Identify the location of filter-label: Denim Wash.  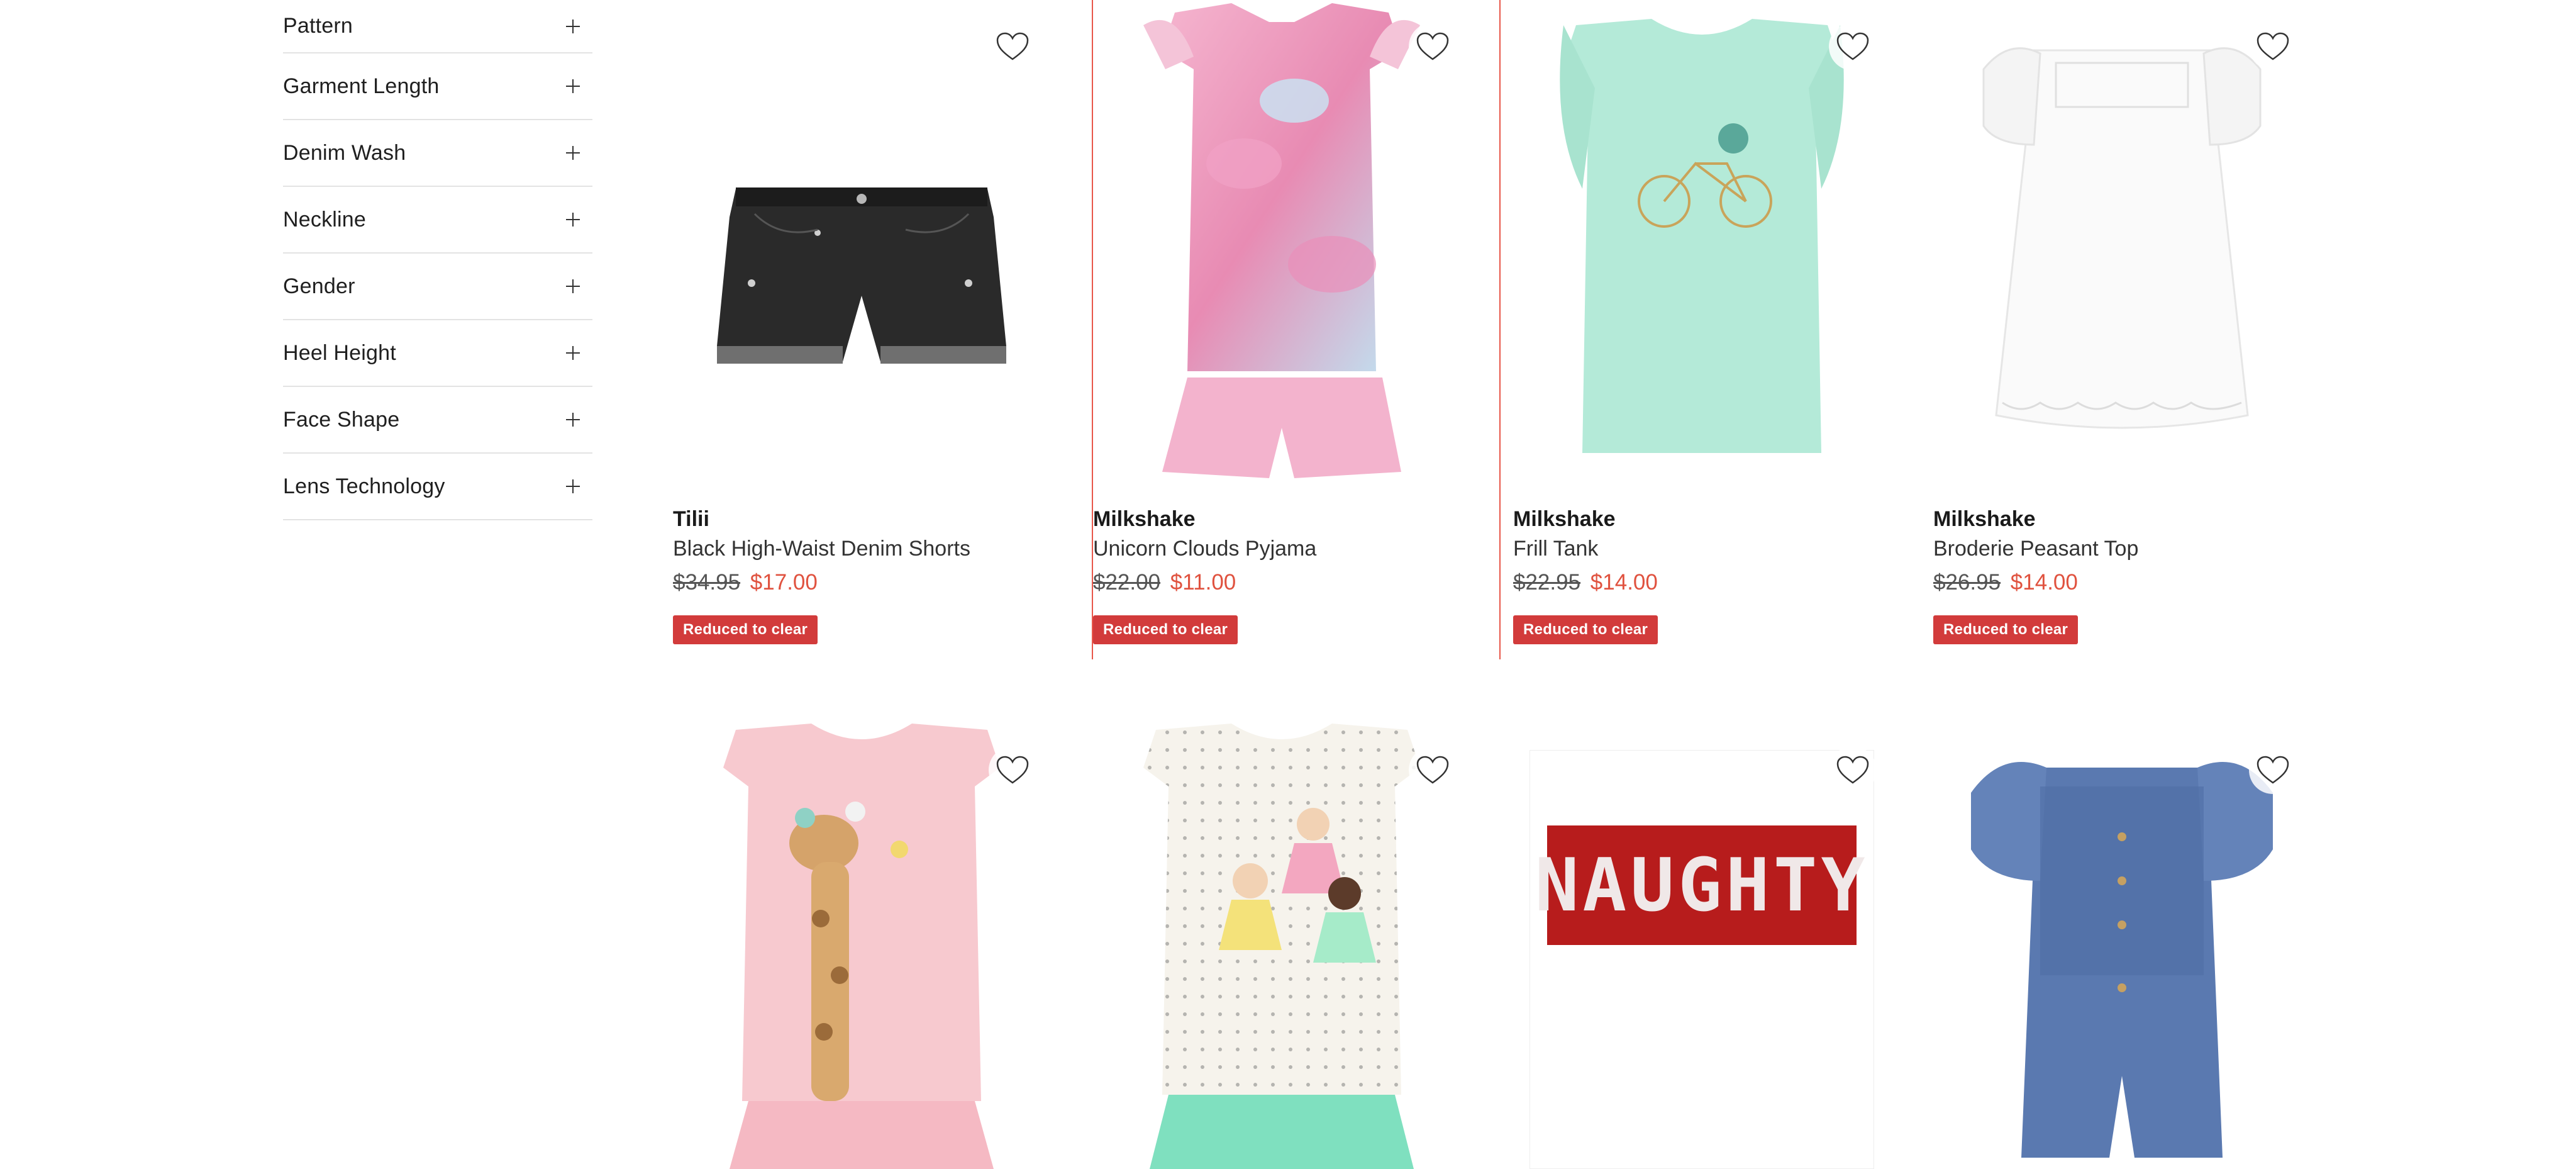
(344, 152).